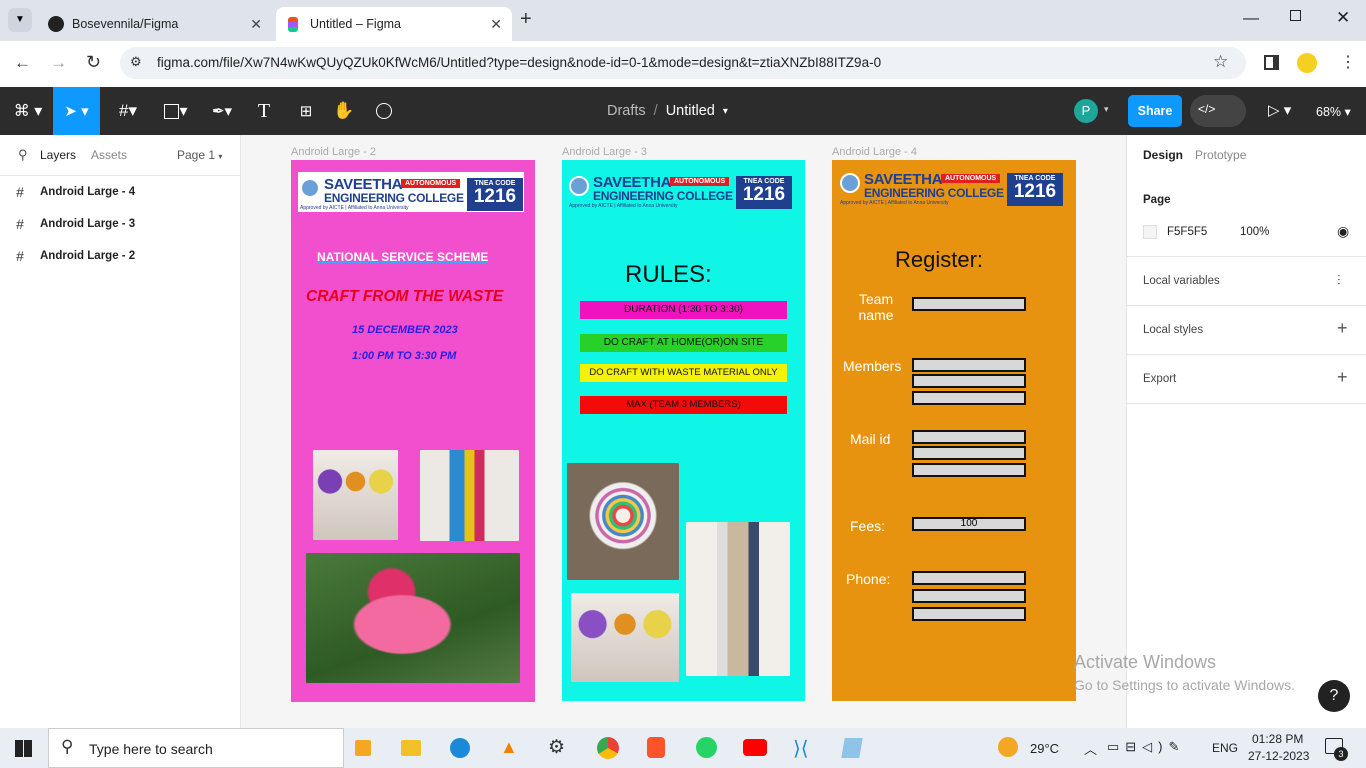 This screenshot has height=768, width=1366. Describe the element at coordinates (1246, 281) in the screenshot. I see `local-variables-section: Local variables ⫶` at that location.